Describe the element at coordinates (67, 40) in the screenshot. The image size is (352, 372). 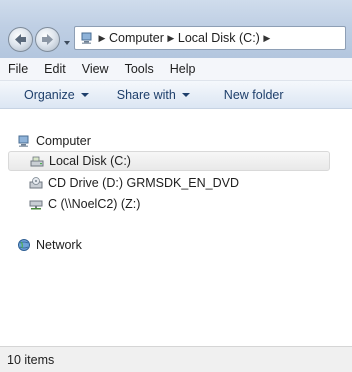
I see `recent-pages-dropdown` at that location.